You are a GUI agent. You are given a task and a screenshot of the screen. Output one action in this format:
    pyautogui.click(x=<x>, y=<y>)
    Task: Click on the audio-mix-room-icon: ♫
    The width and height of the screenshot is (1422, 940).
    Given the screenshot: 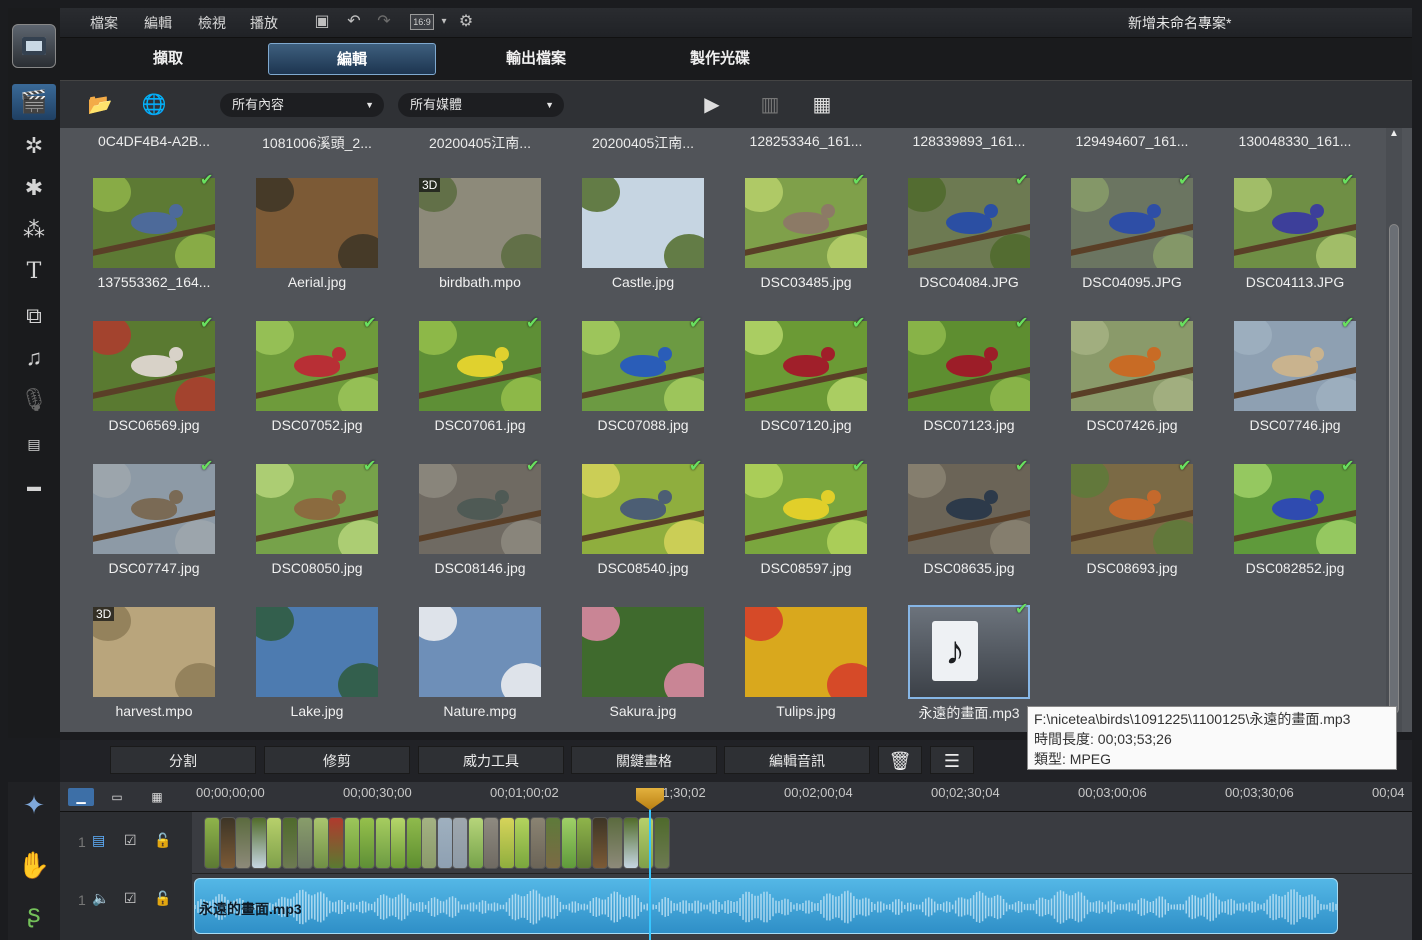 What is the action you would take?
    pyautogui.click(x=34, y=358)
    